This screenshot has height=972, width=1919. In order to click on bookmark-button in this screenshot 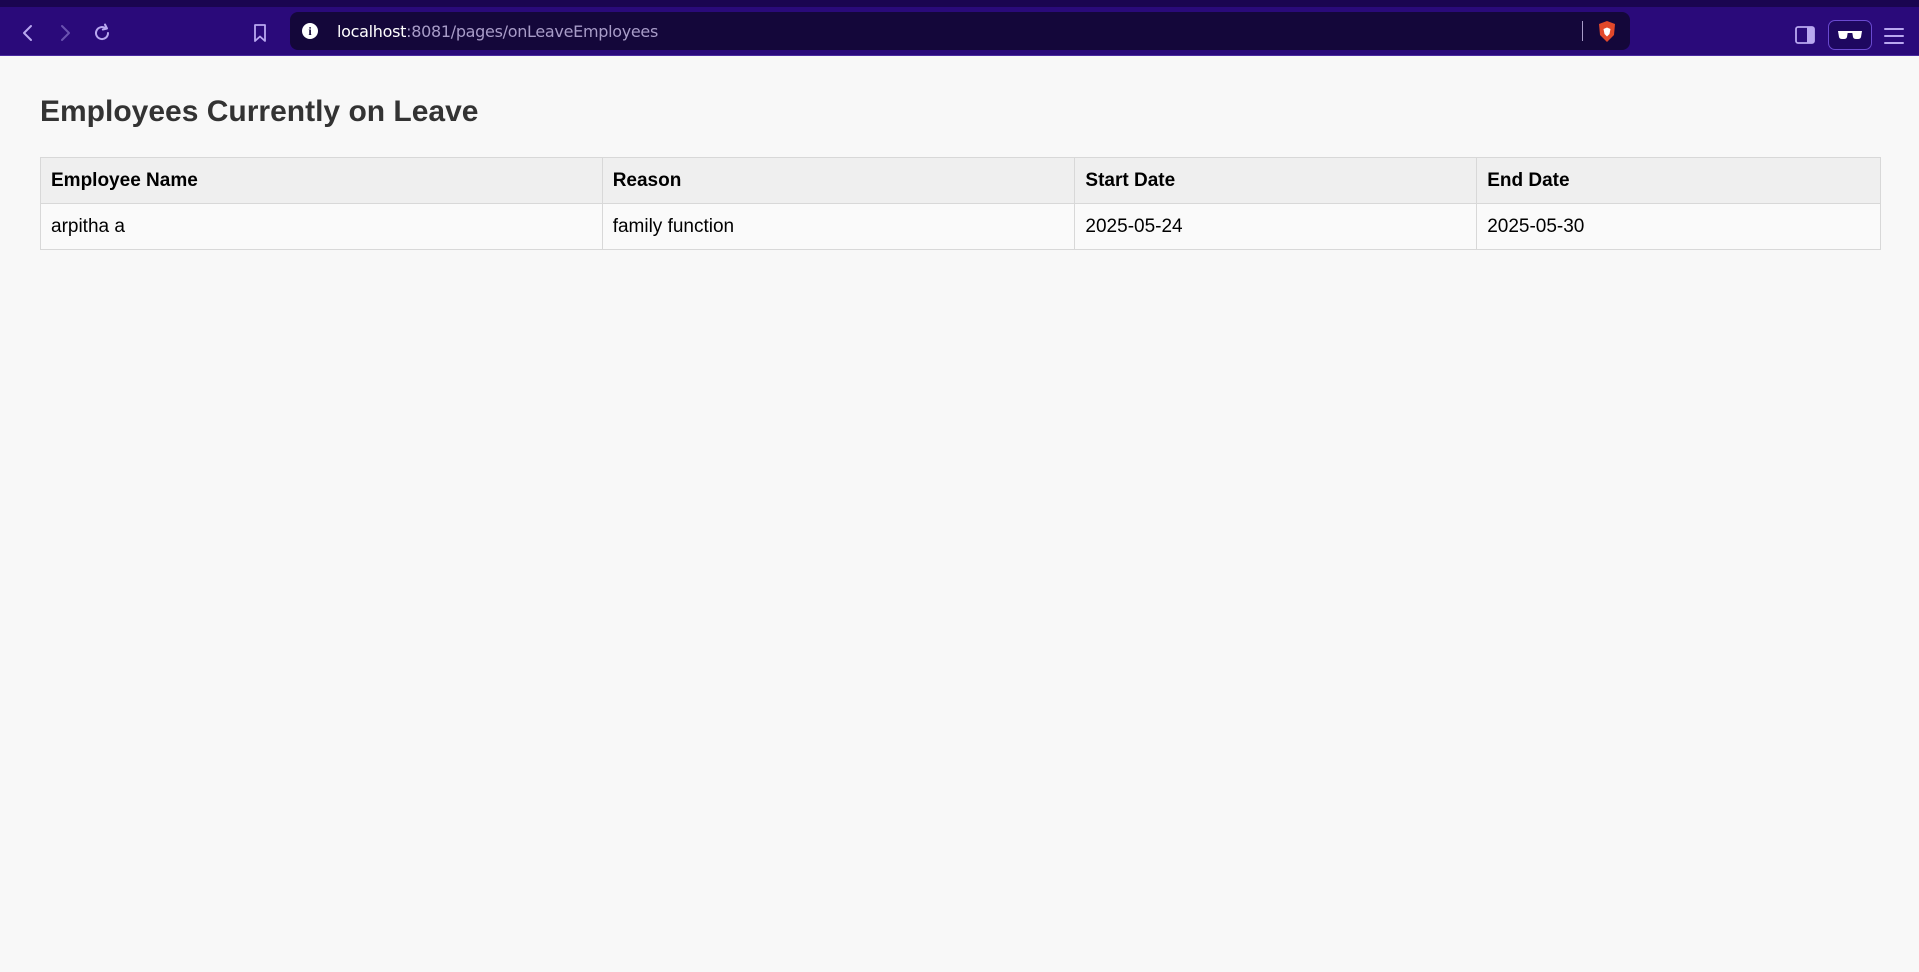, I will do `click(260, 33)`.